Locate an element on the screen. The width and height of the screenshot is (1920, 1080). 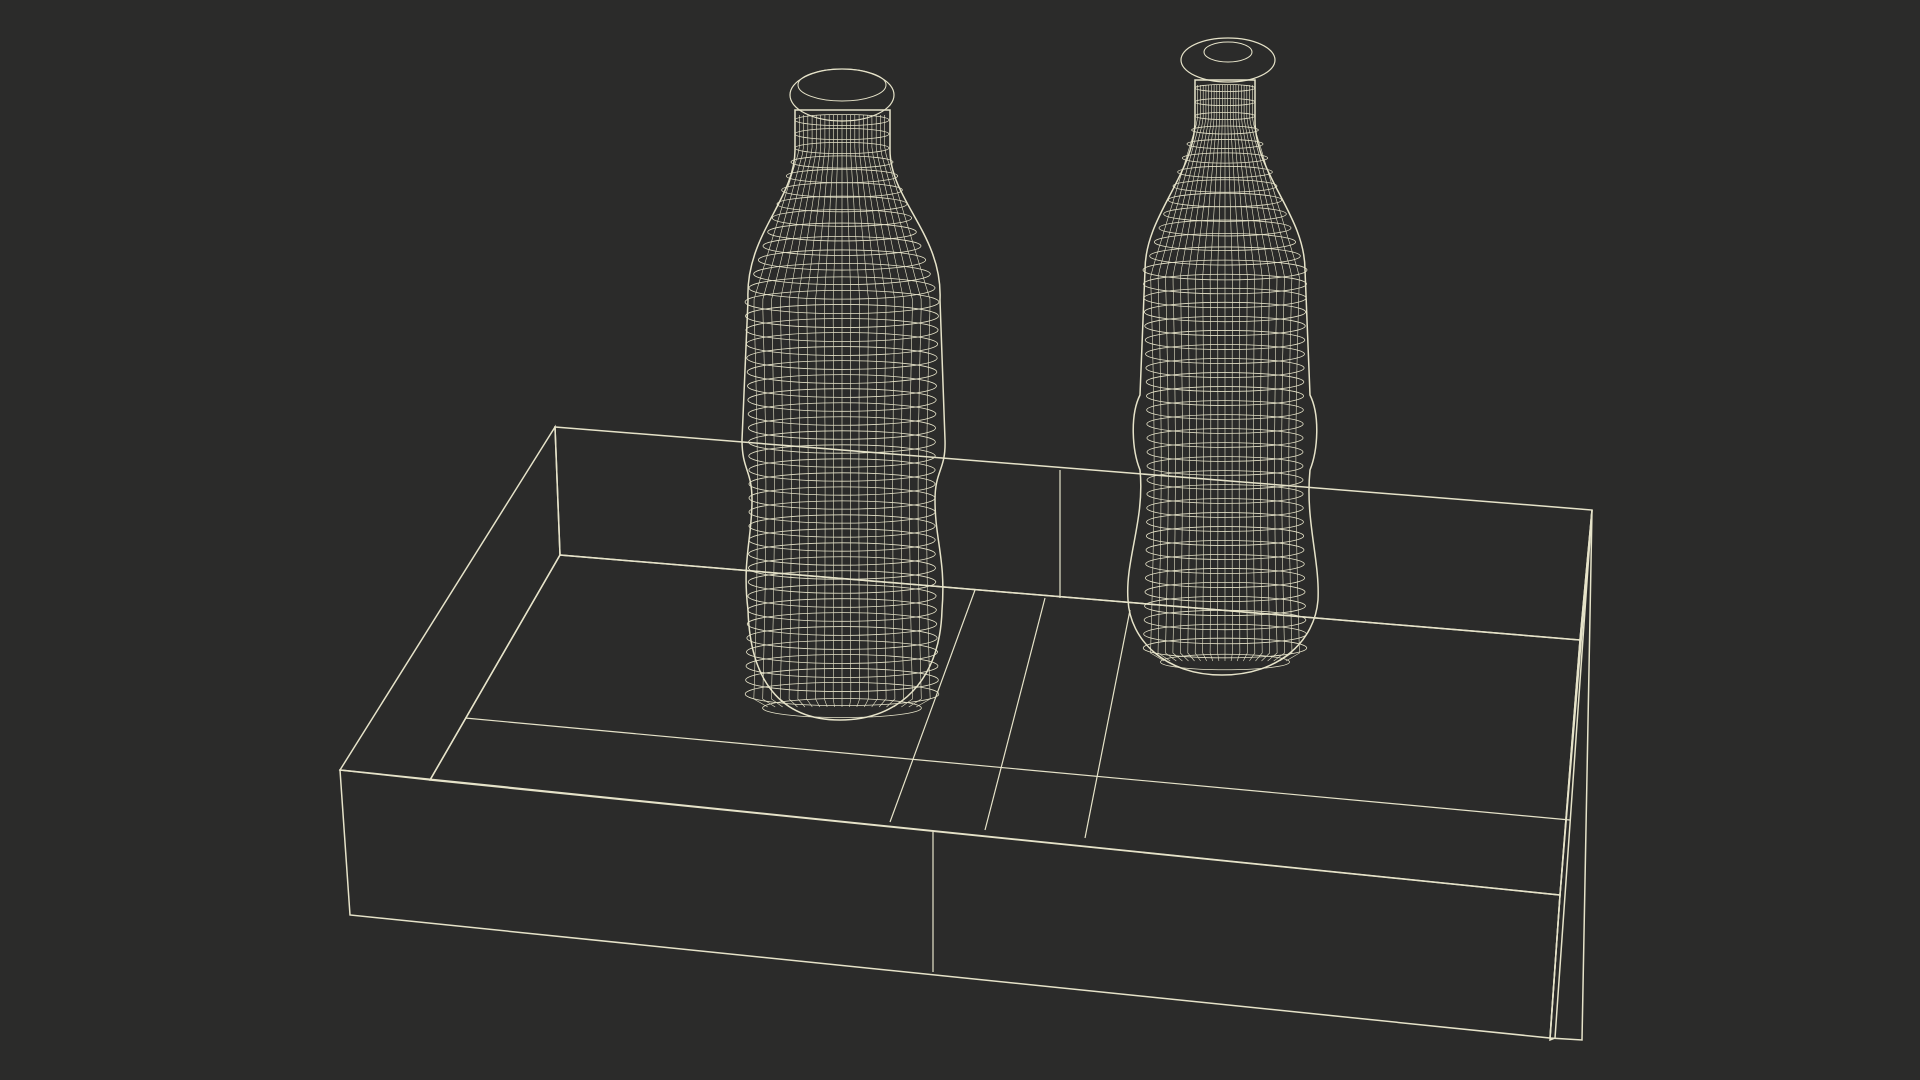
bottle-with-cap is located at coordinates (843, 394).